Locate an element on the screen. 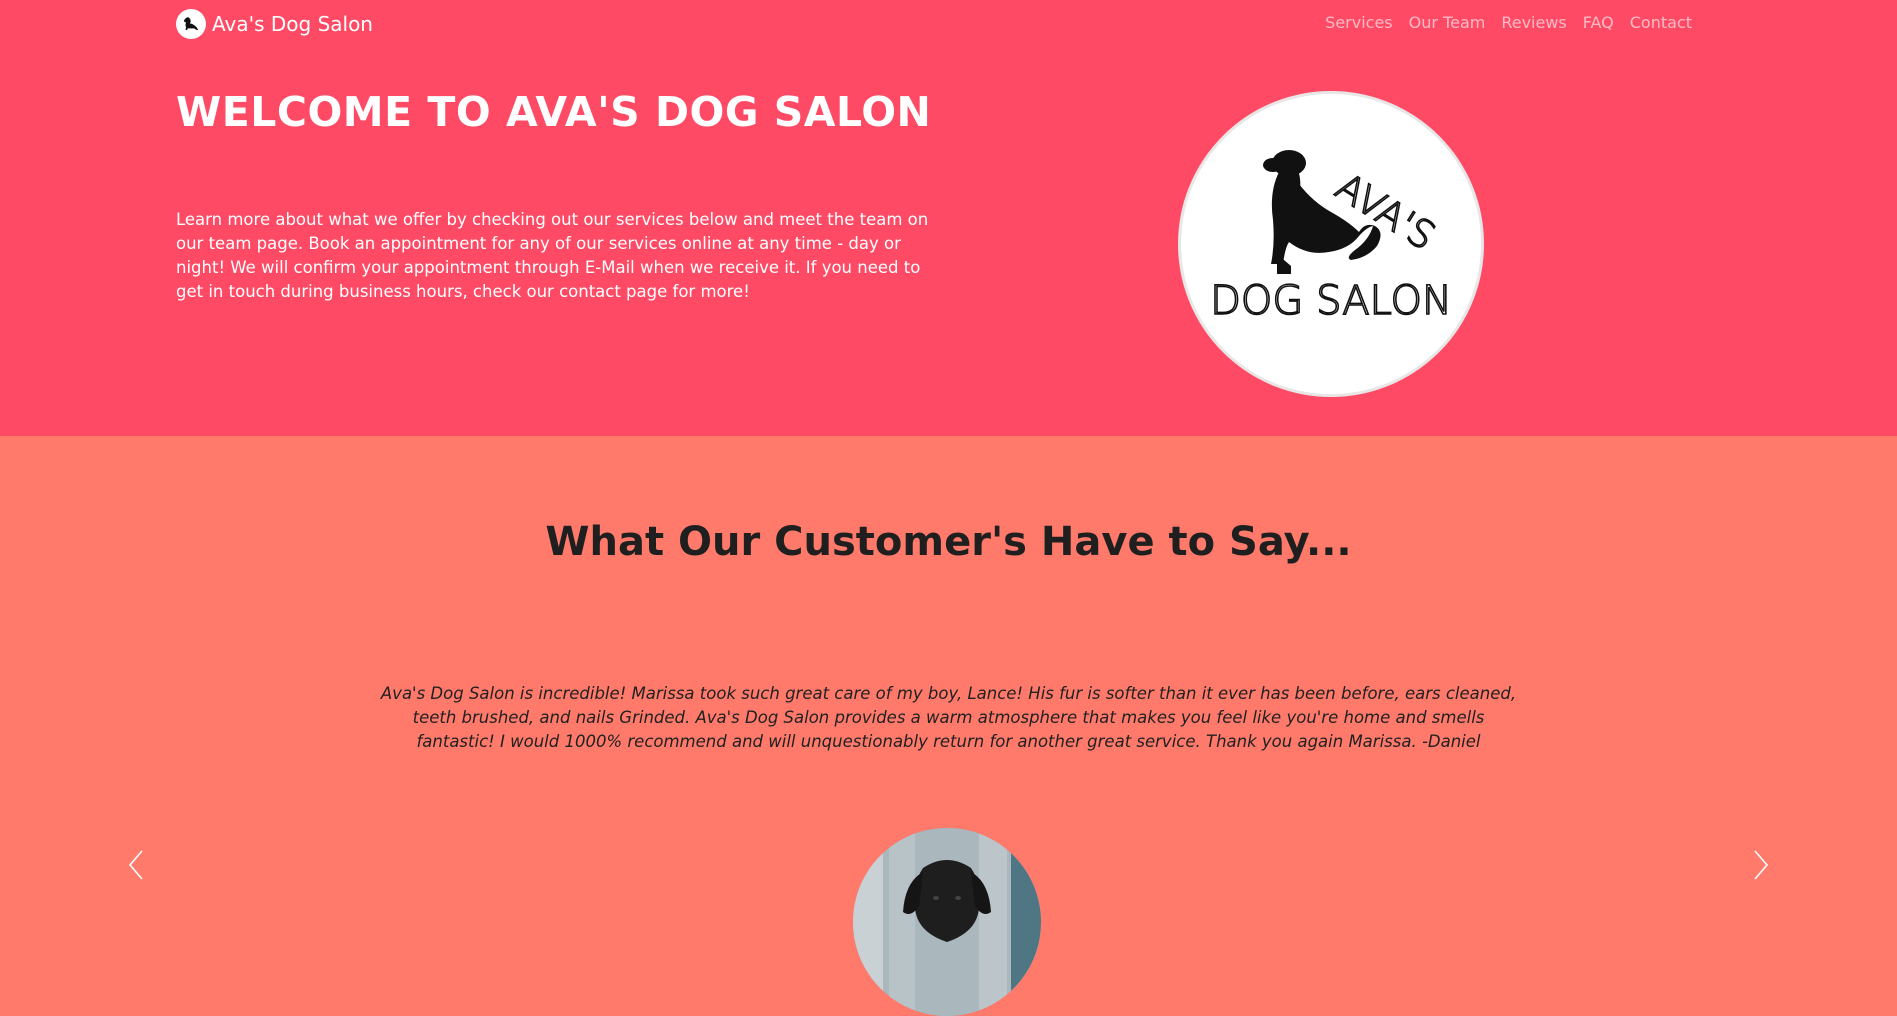 This screenshot has height=1016, width=1897. carousel-prev-button is located at coordinates (138, 865).